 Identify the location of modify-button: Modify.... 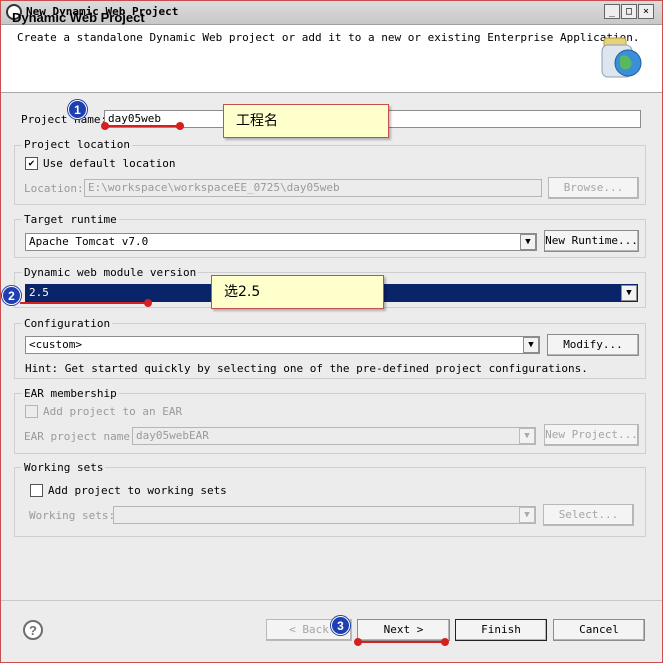
(593, 345).